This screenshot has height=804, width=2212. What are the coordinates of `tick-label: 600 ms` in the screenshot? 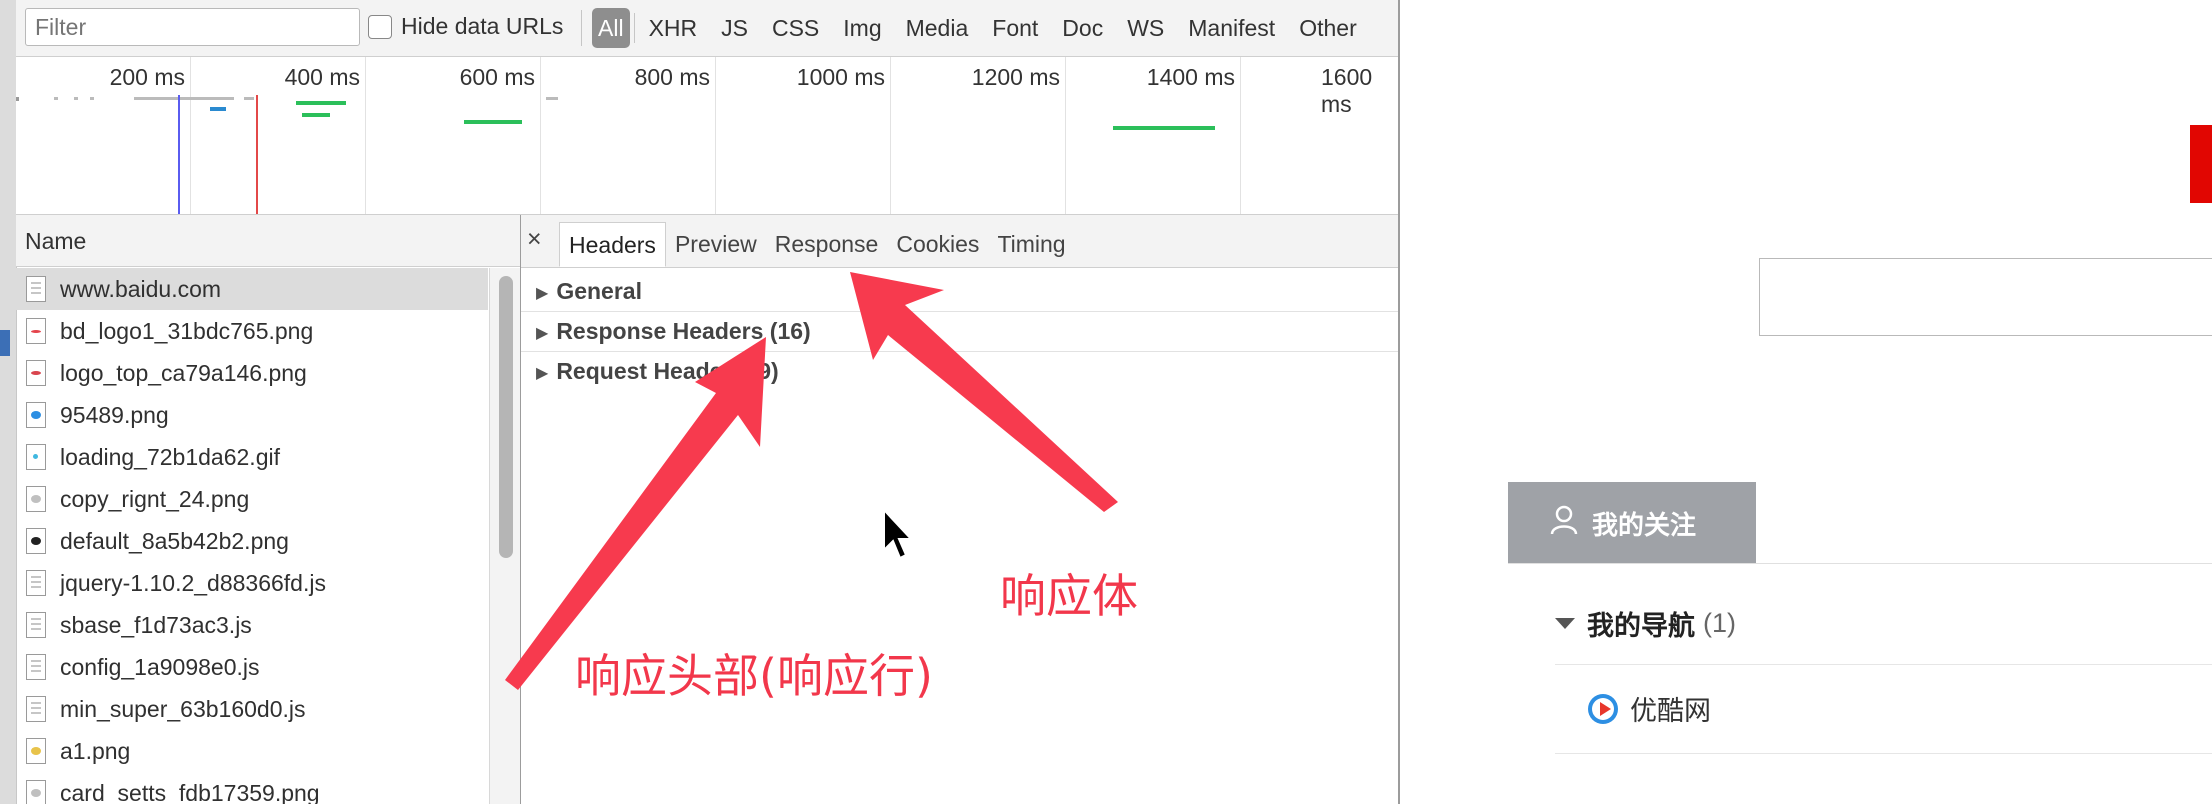 It's located at (497, 77).